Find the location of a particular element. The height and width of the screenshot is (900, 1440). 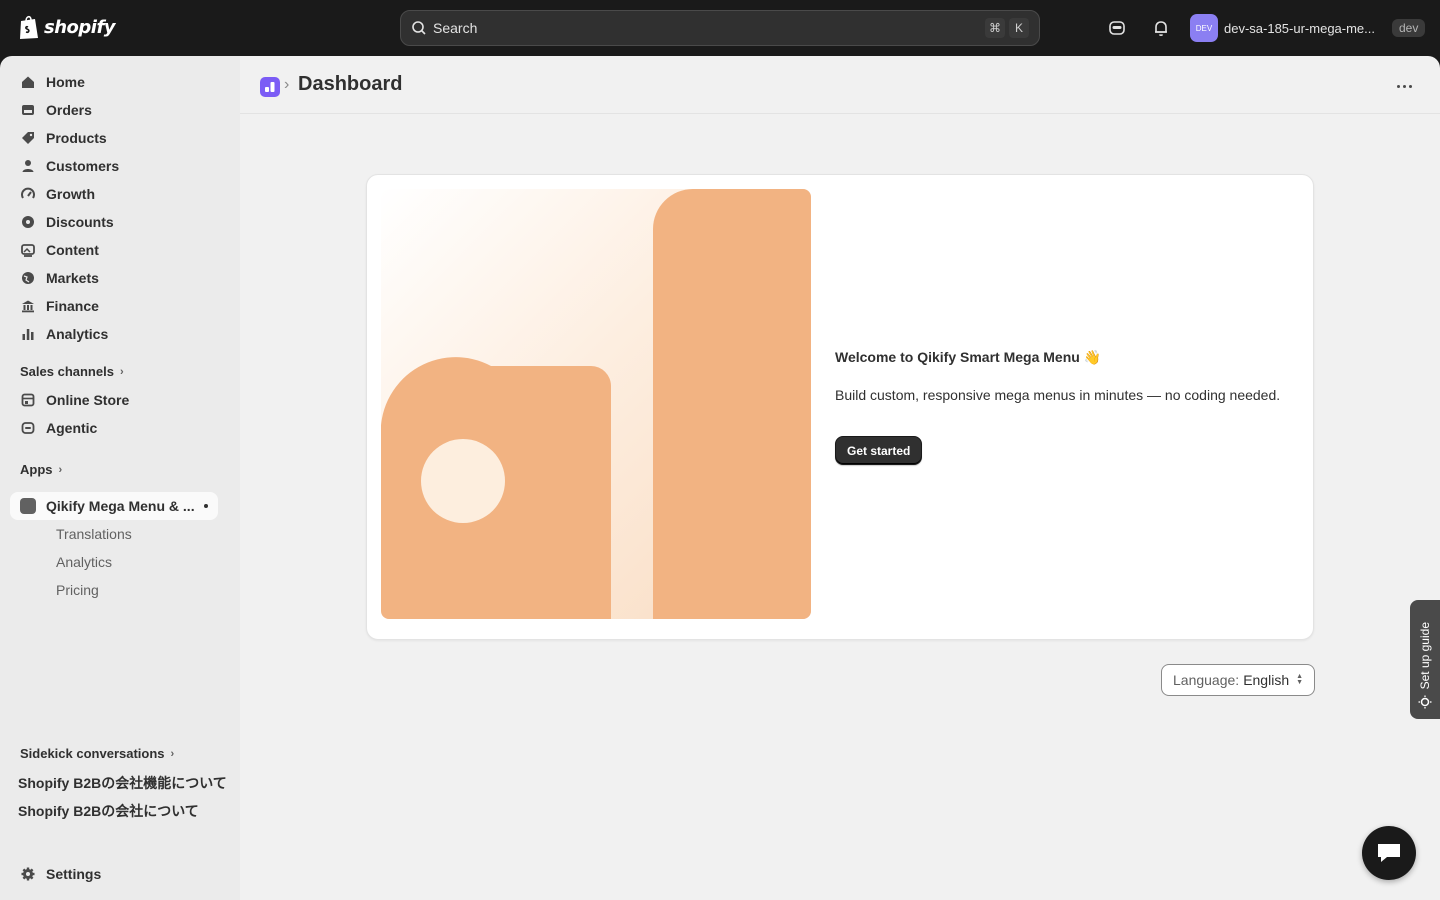

sidebar-item-label: Customers is located at coordinates (83, 166).